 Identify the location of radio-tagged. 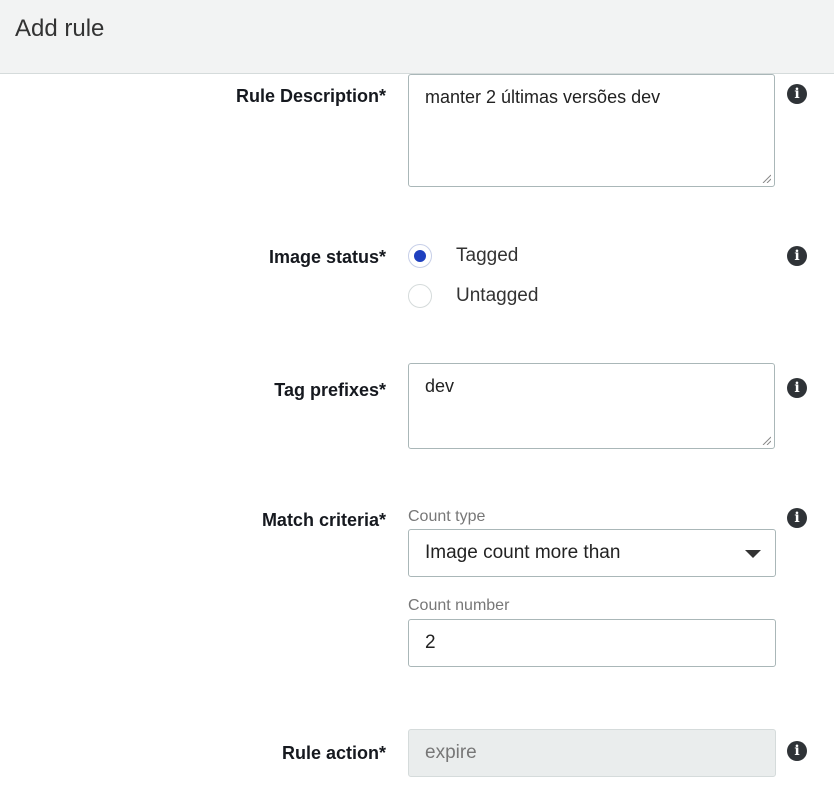
(420, 256).